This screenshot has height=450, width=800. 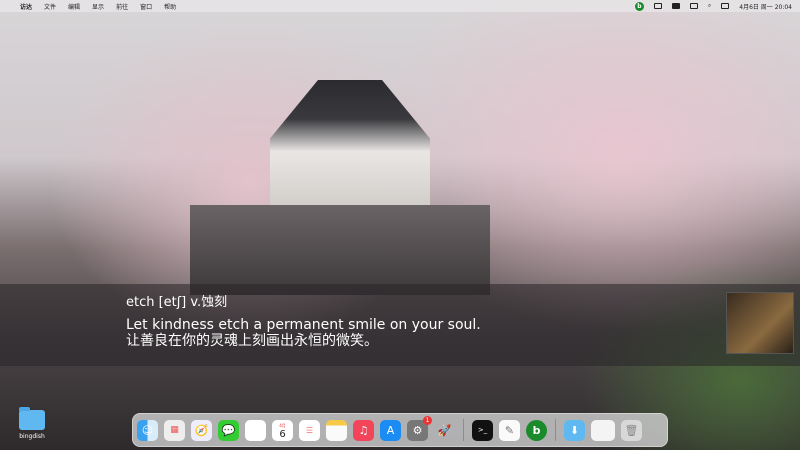 I want to click on menu-file: 文件, so click(x=50, y=6).